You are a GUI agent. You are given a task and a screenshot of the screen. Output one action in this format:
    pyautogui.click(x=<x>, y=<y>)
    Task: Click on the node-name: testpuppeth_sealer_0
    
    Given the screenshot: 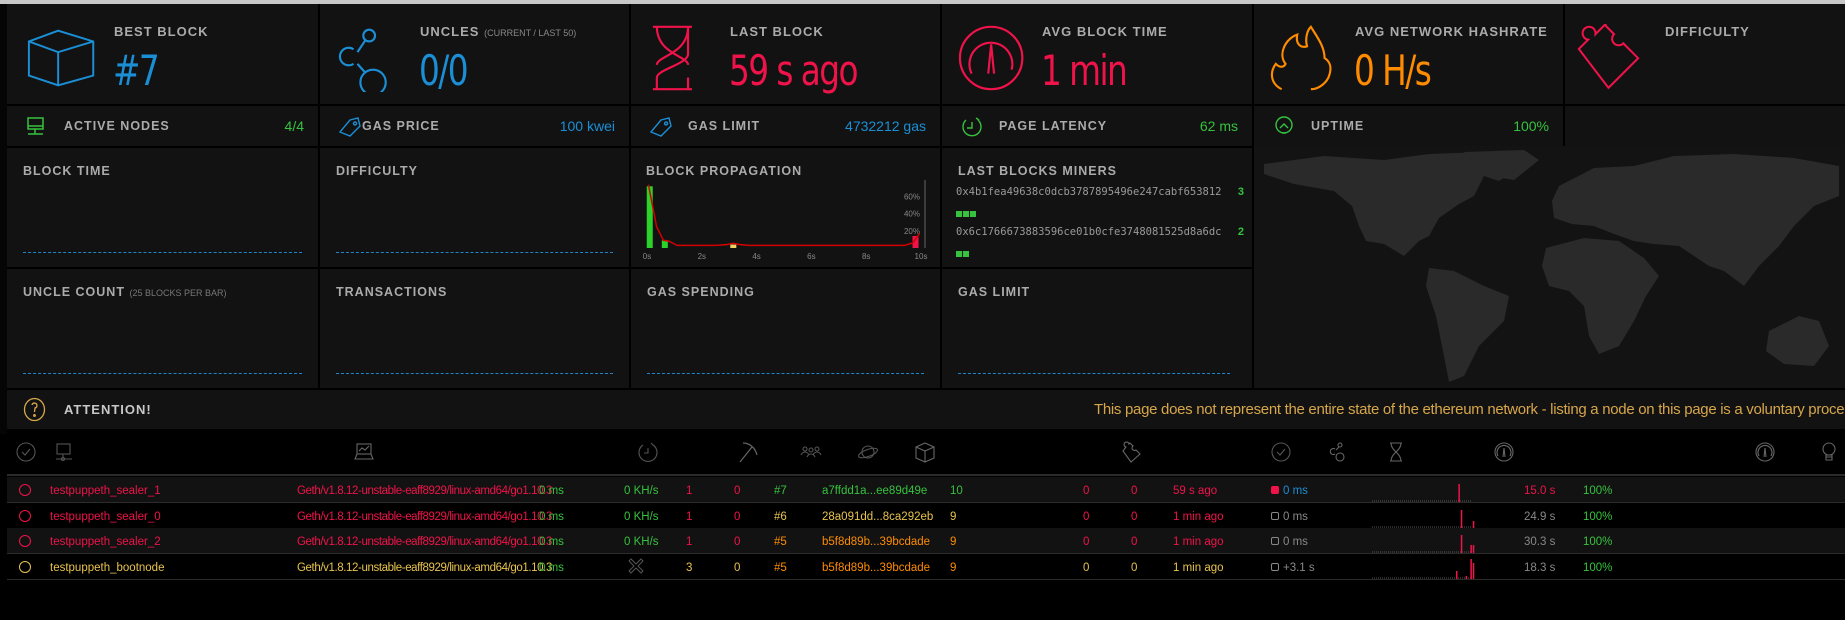 What is the action you would take?
    pyautogui.click(x=105, y=517)
    